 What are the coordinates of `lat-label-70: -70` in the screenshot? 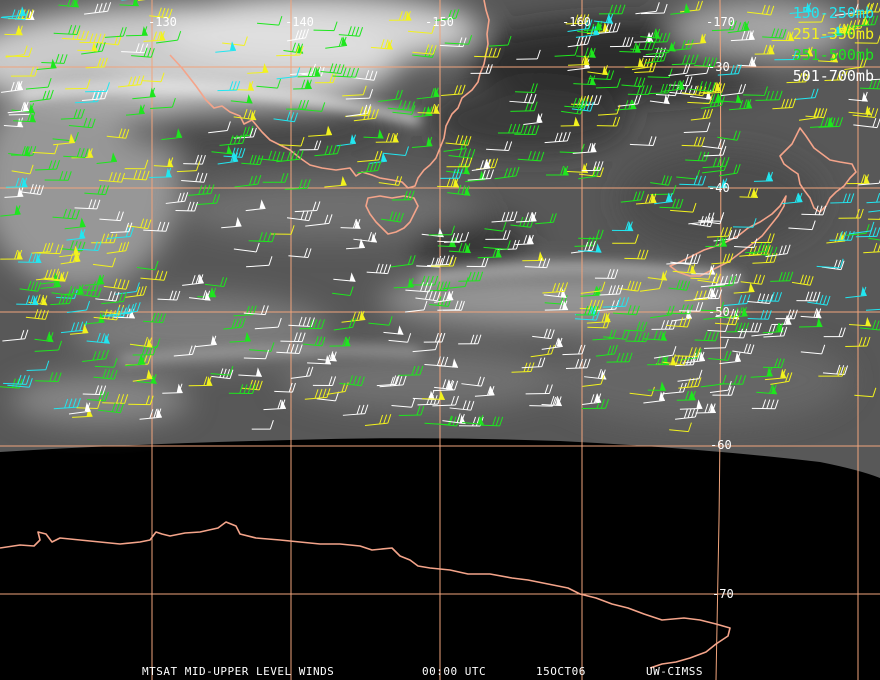 It's located at (723, 594).